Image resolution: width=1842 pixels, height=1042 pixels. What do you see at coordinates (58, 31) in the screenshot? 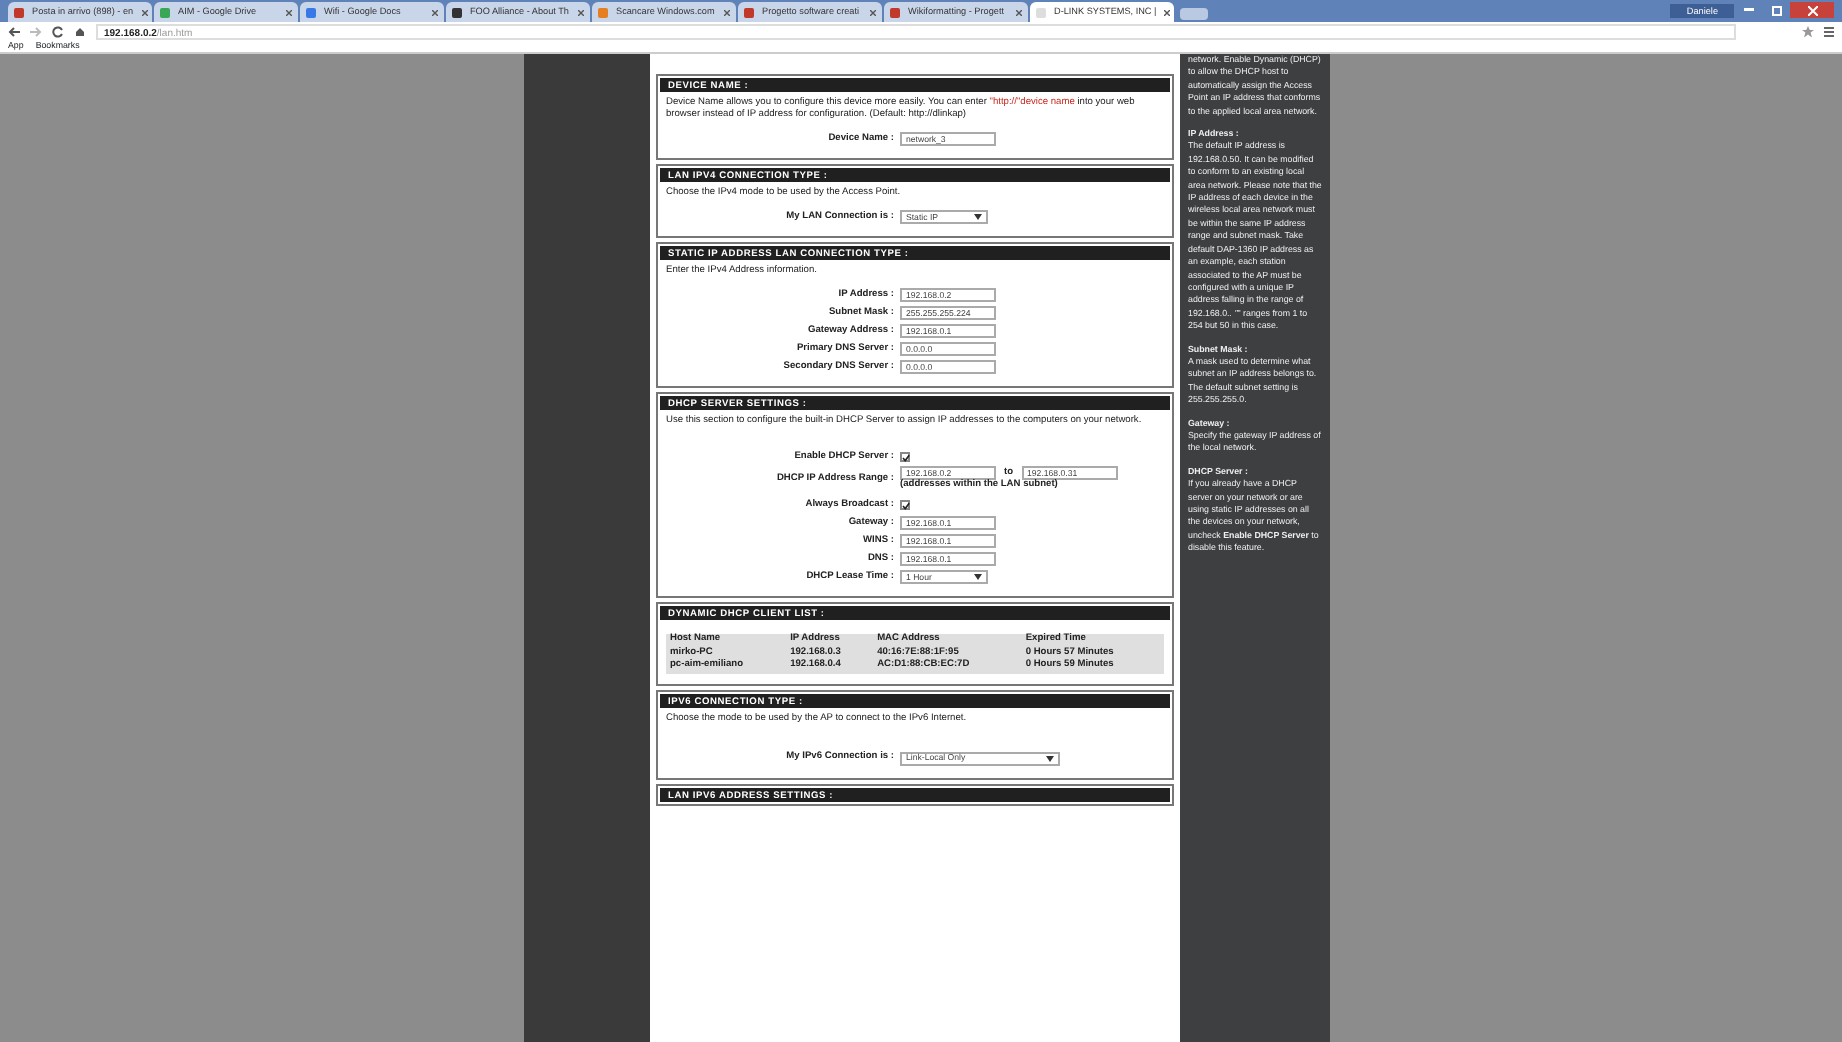
I see `reload-icon` at bounding box center [58, 31].